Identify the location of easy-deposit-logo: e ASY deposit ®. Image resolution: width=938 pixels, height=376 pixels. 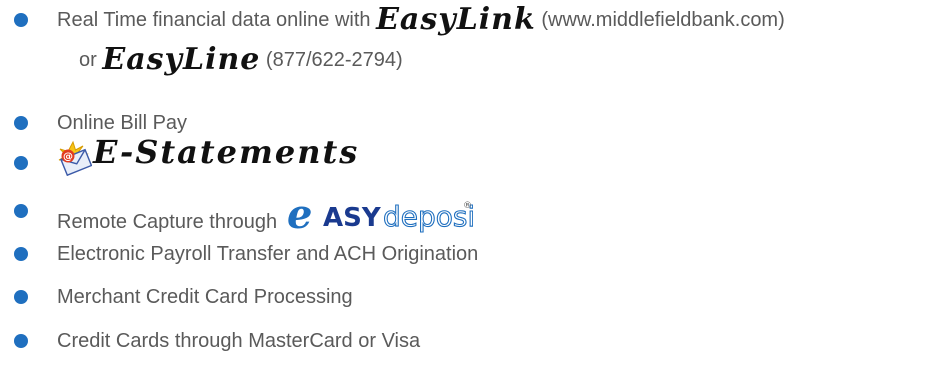
(387, 215).